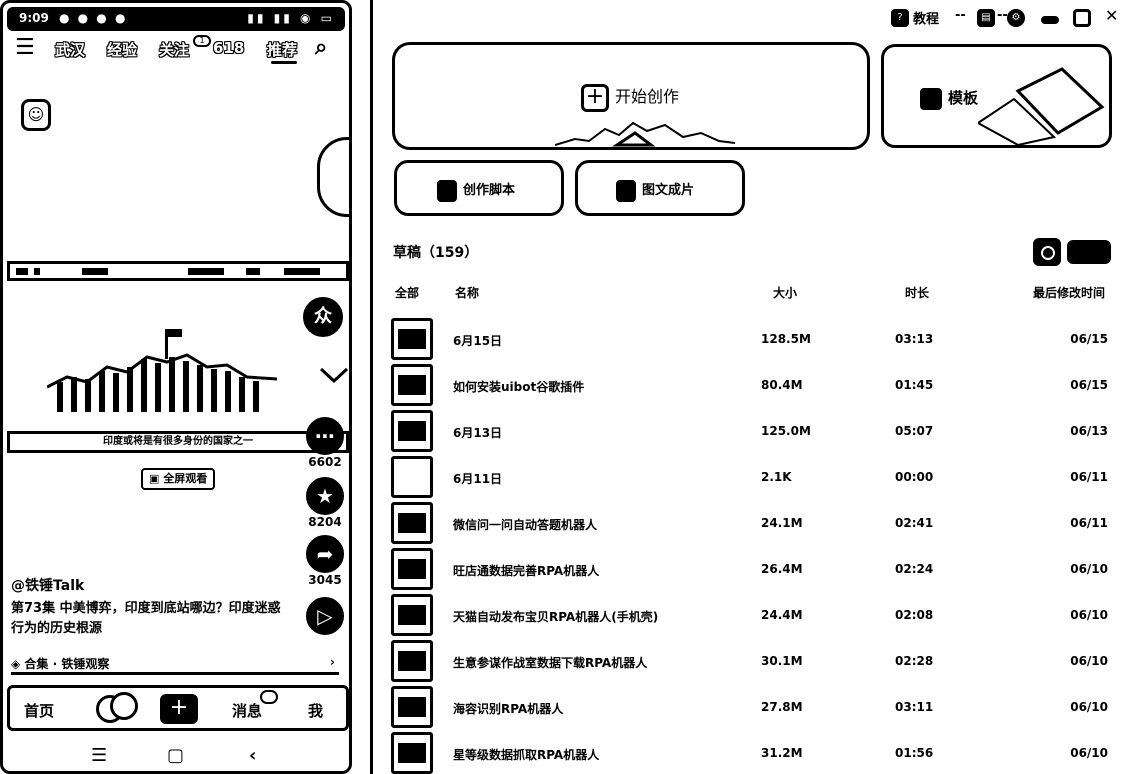 The image size is (1129, 774). Describe the element at coordinates (477, 478) in the screenshot. I see `draft-name: 6月11日` at that location.